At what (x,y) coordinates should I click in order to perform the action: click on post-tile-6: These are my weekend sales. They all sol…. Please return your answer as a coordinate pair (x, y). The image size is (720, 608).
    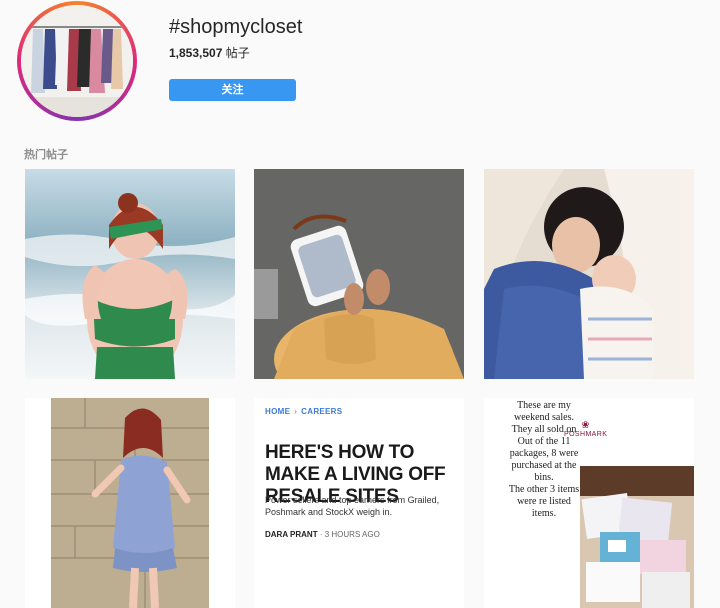
    Looking at the image, I should click on (589, 503).